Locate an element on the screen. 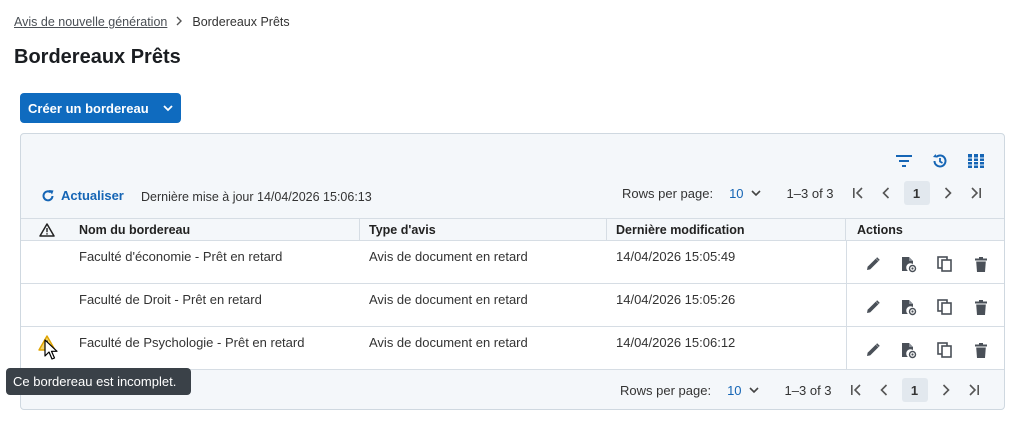 This screenshot has height=422, width=1015. column-header-modified: Dernière modification is located at coordinates (726, 229).